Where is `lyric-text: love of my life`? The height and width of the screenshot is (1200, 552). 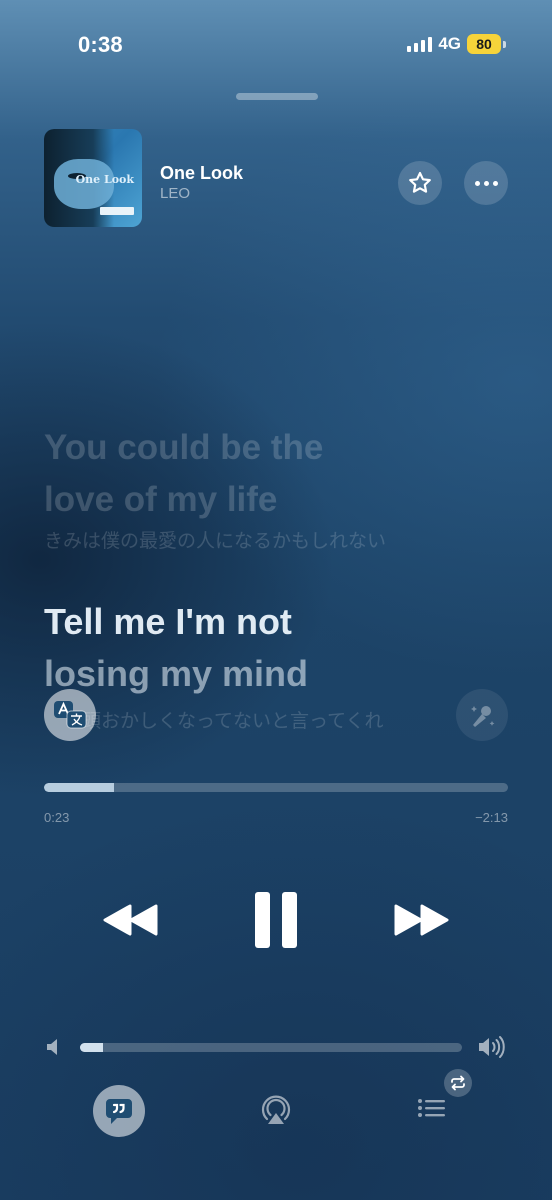
lyric-text: love of my life is located at coordinates (161, 499).